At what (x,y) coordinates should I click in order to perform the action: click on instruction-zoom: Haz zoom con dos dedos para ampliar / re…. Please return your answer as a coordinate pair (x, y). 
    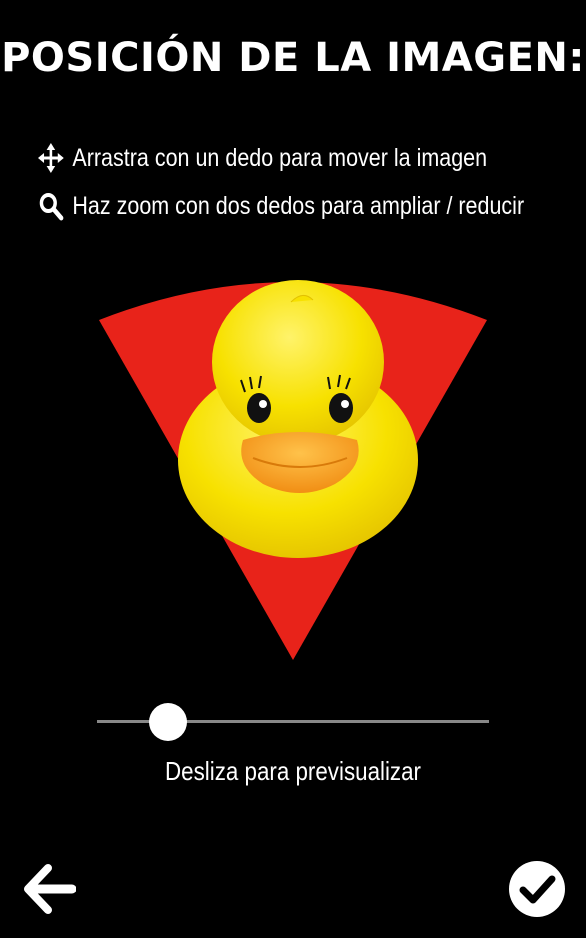
    Looking at the image, I should click on (281, 206).